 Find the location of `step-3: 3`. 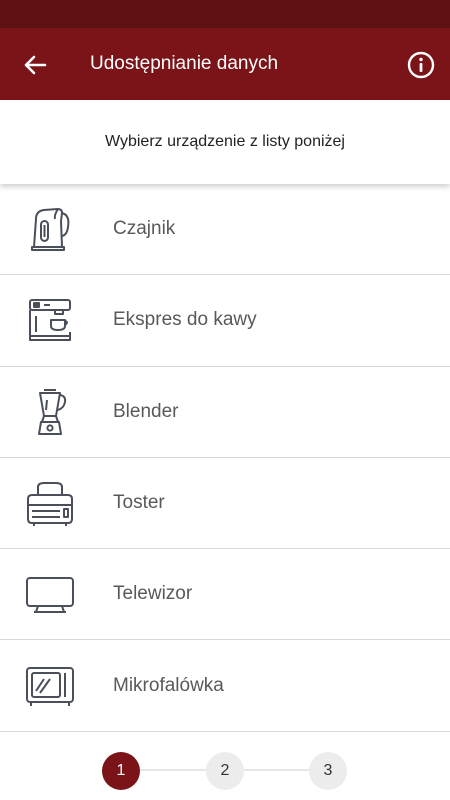

step-3: 3 is located at coordinates (328, 771).